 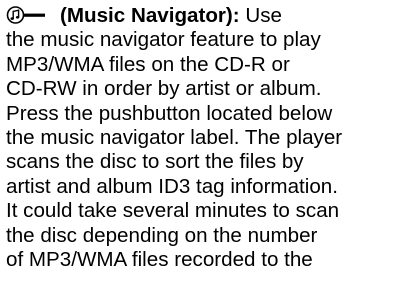 I want to click on paragraph-first-line: (Music Navigator): Use, so click(x=201, y=16).